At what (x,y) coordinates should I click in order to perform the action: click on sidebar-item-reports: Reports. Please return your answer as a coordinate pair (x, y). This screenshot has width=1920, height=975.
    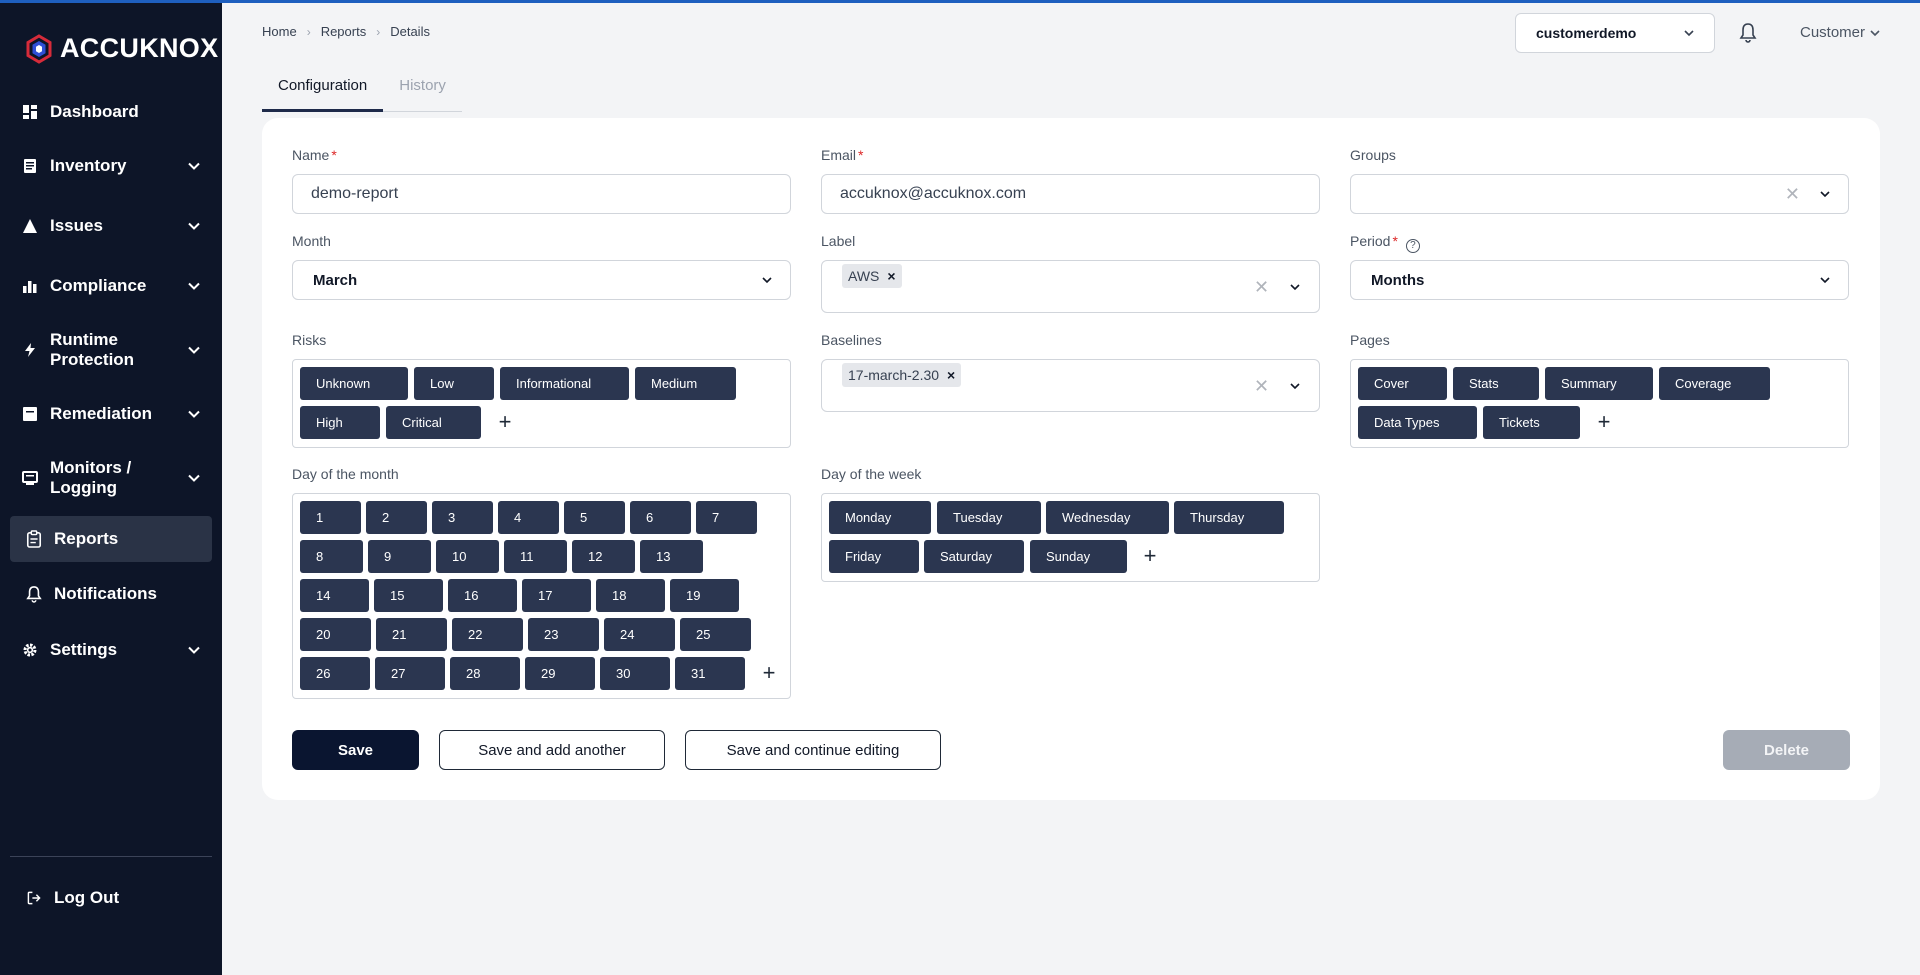
    Looking at the image, I should click on (111, 539).